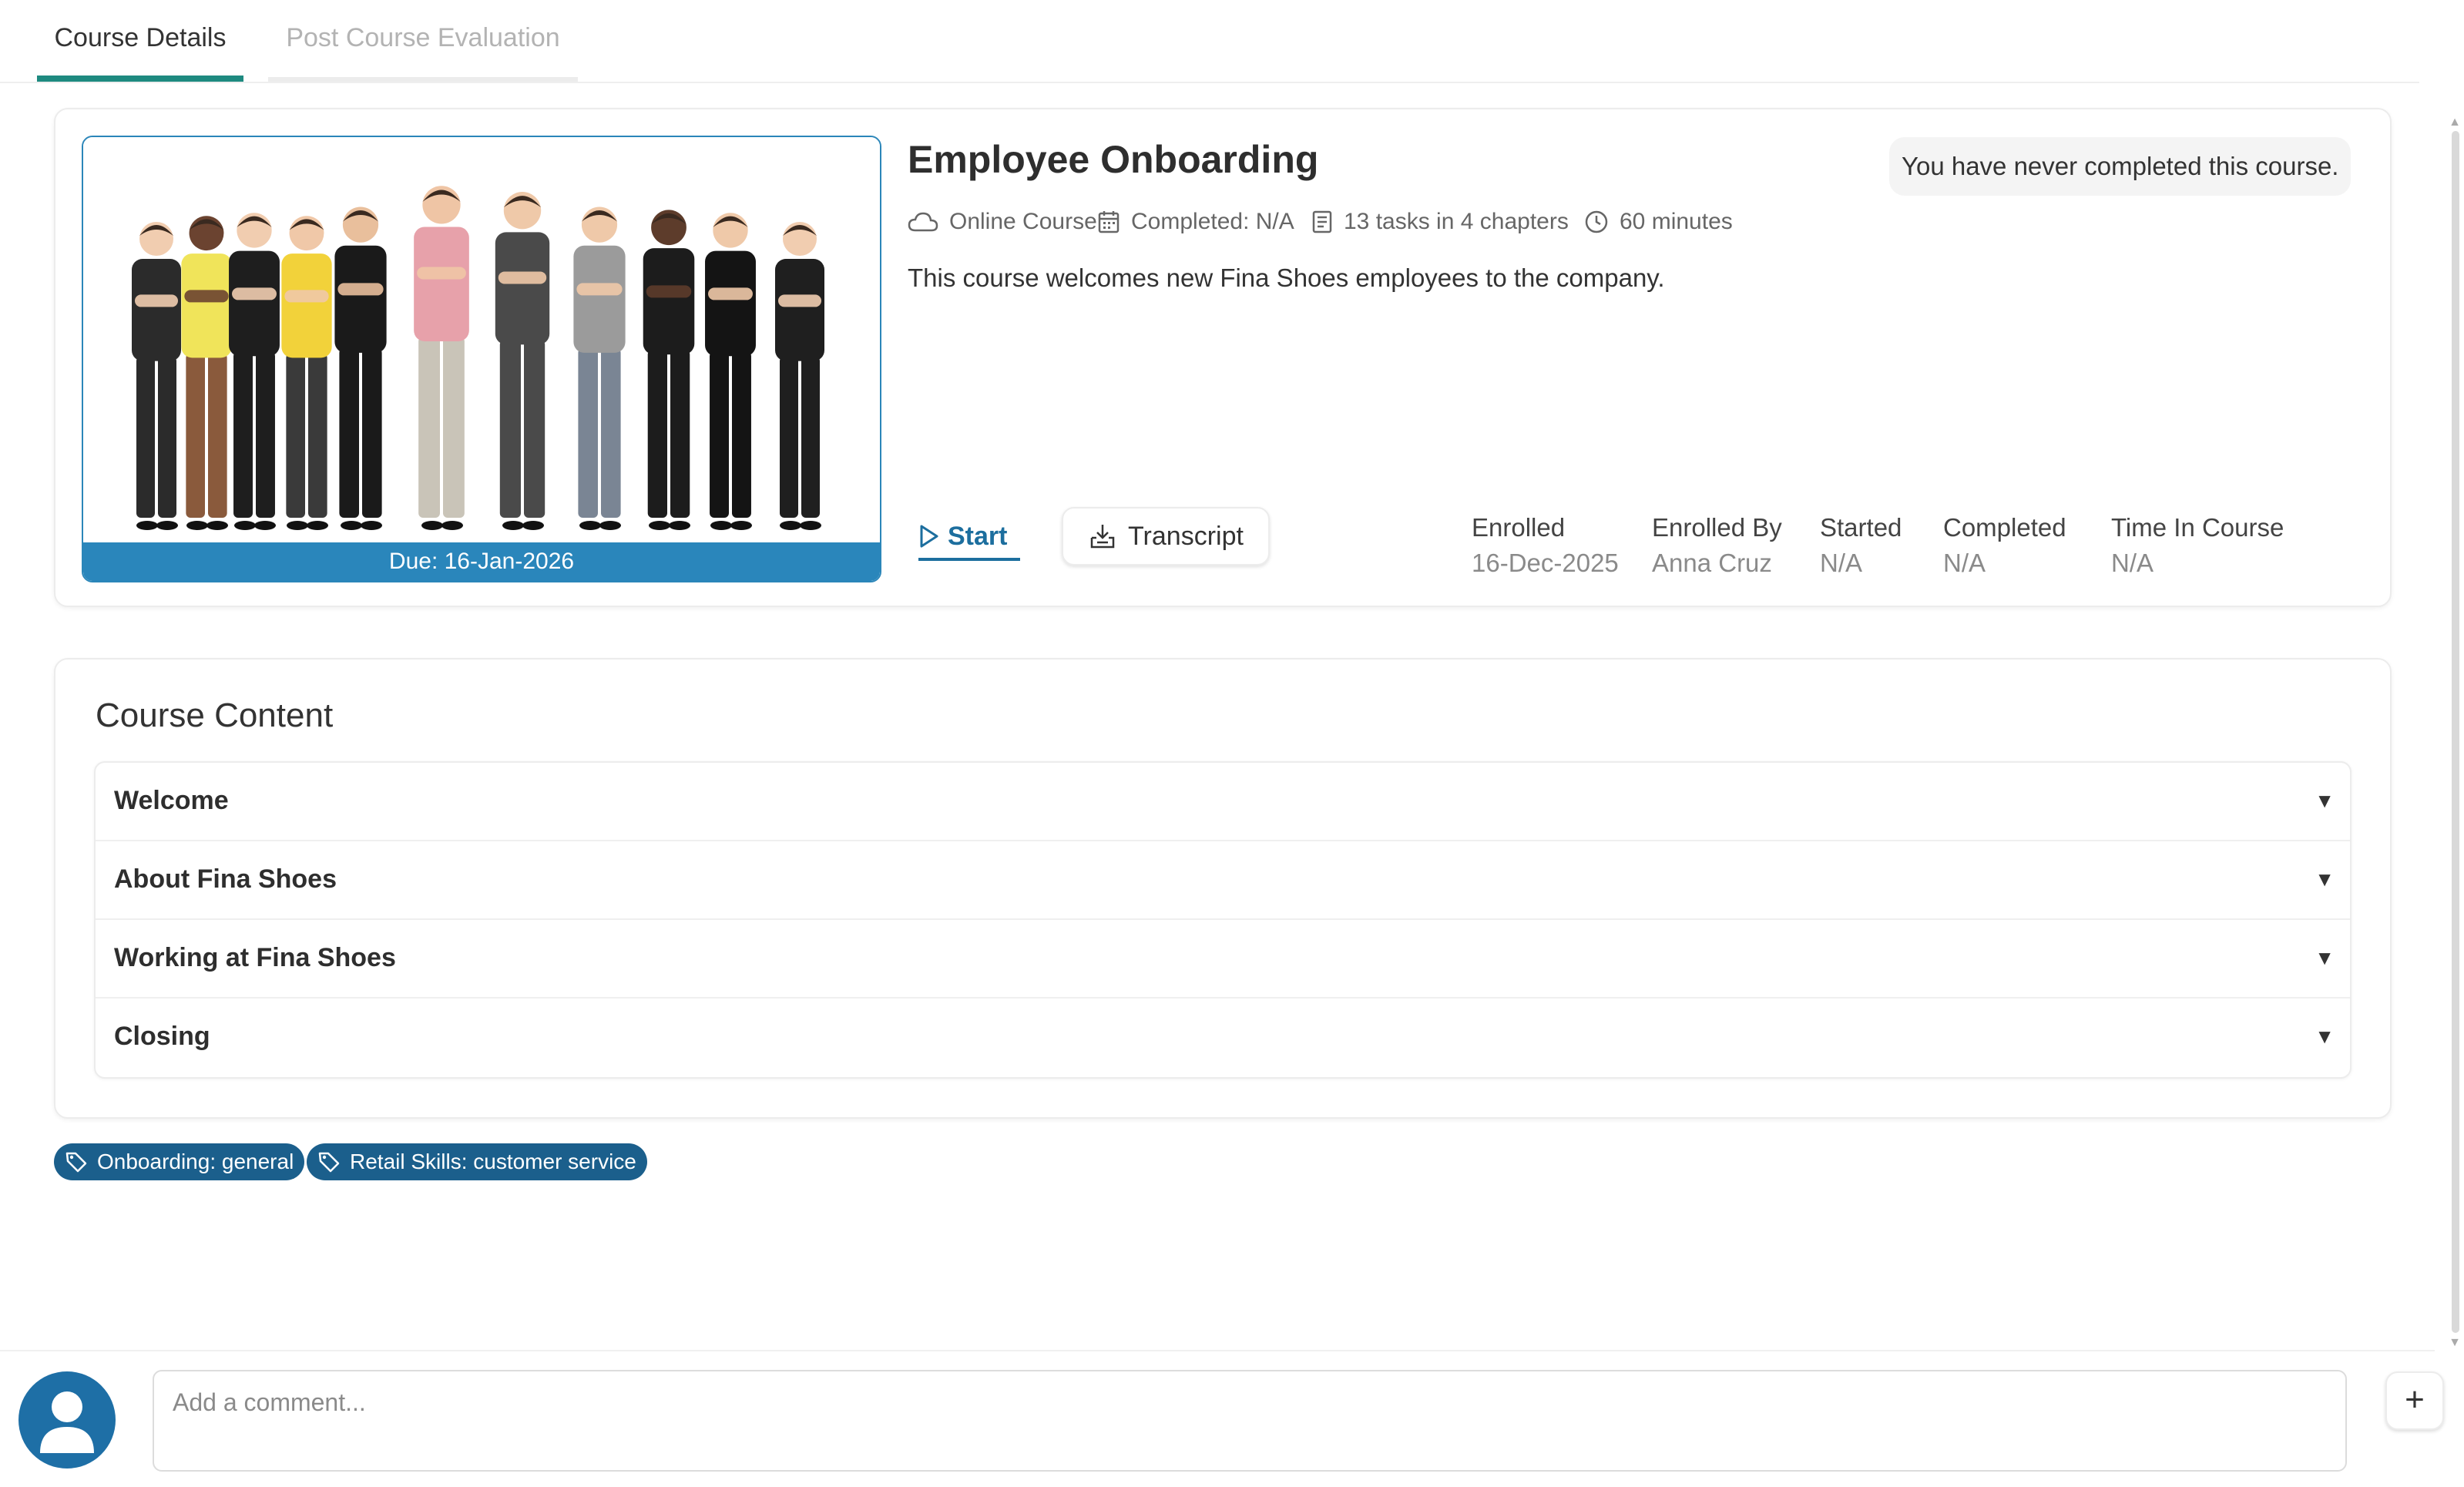 This screenshot has height=1487, width=2464. Describe the element at coordinates (1212, 221) in the screenshot. I see `meta-completed-text: Completed: N/A` at that location.